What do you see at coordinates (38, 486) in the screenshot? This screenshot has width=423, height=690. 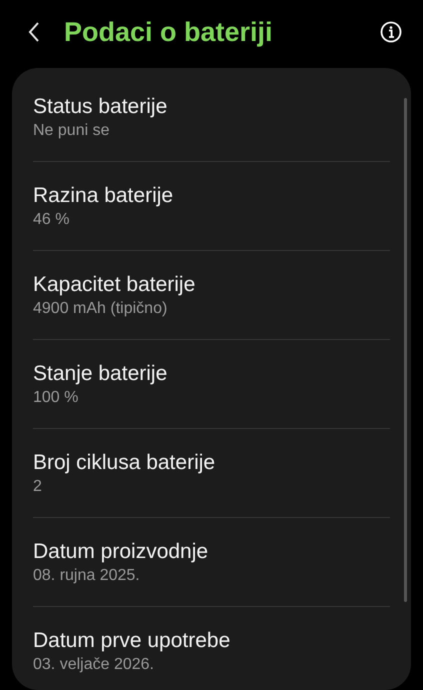 I see `item-value: 2` at bounding box center [38, 486].